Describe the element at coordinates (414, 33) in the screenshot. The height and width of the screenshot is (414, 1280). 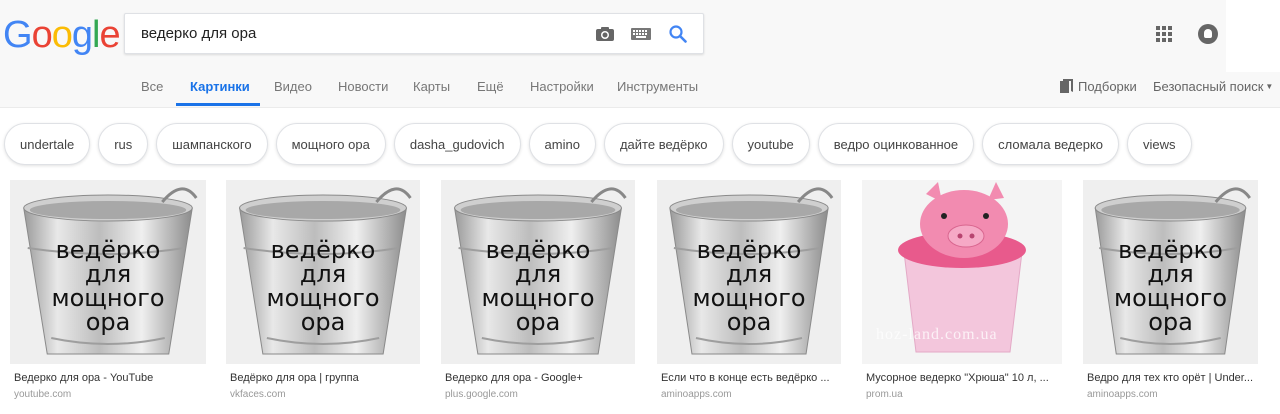
I see `search-box: ведерко для ора` at that location.